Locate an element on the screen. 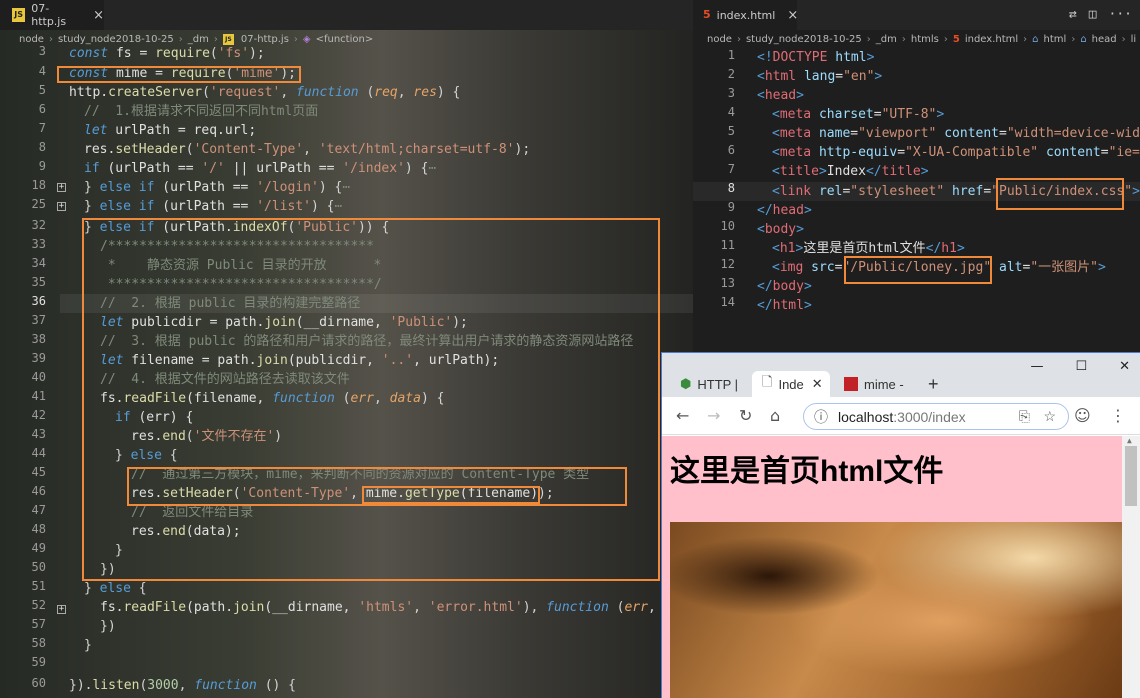 Image resolution: width=1140 pixels, height=698 pixels. line-number: 51 is located at coordinates (38, 586).